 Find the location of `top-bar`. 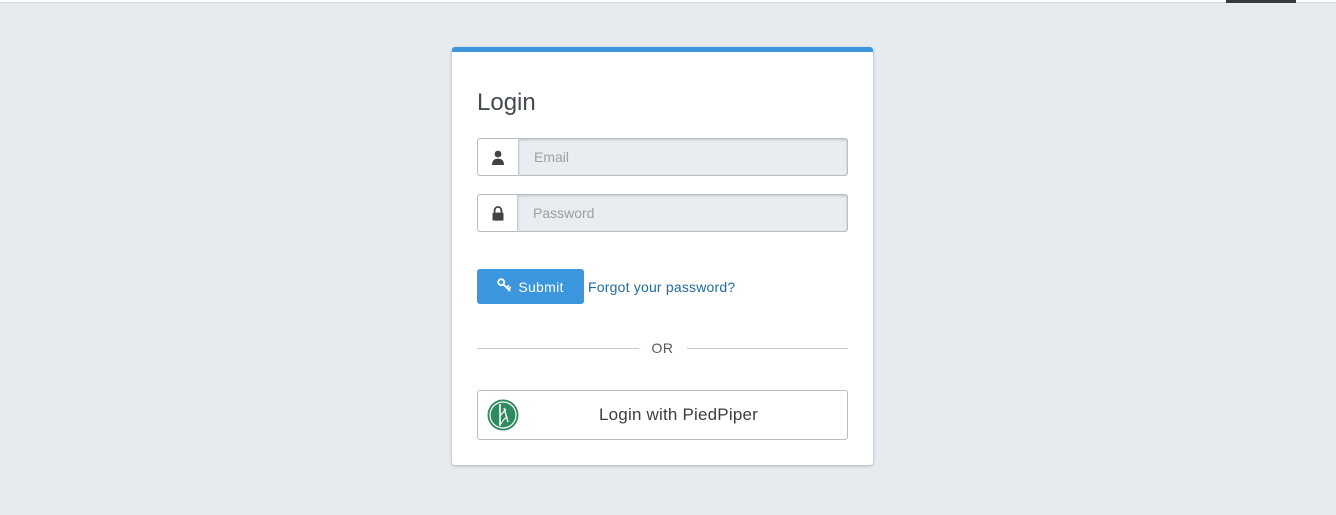

top-bar is located at coordinates (668, 1).